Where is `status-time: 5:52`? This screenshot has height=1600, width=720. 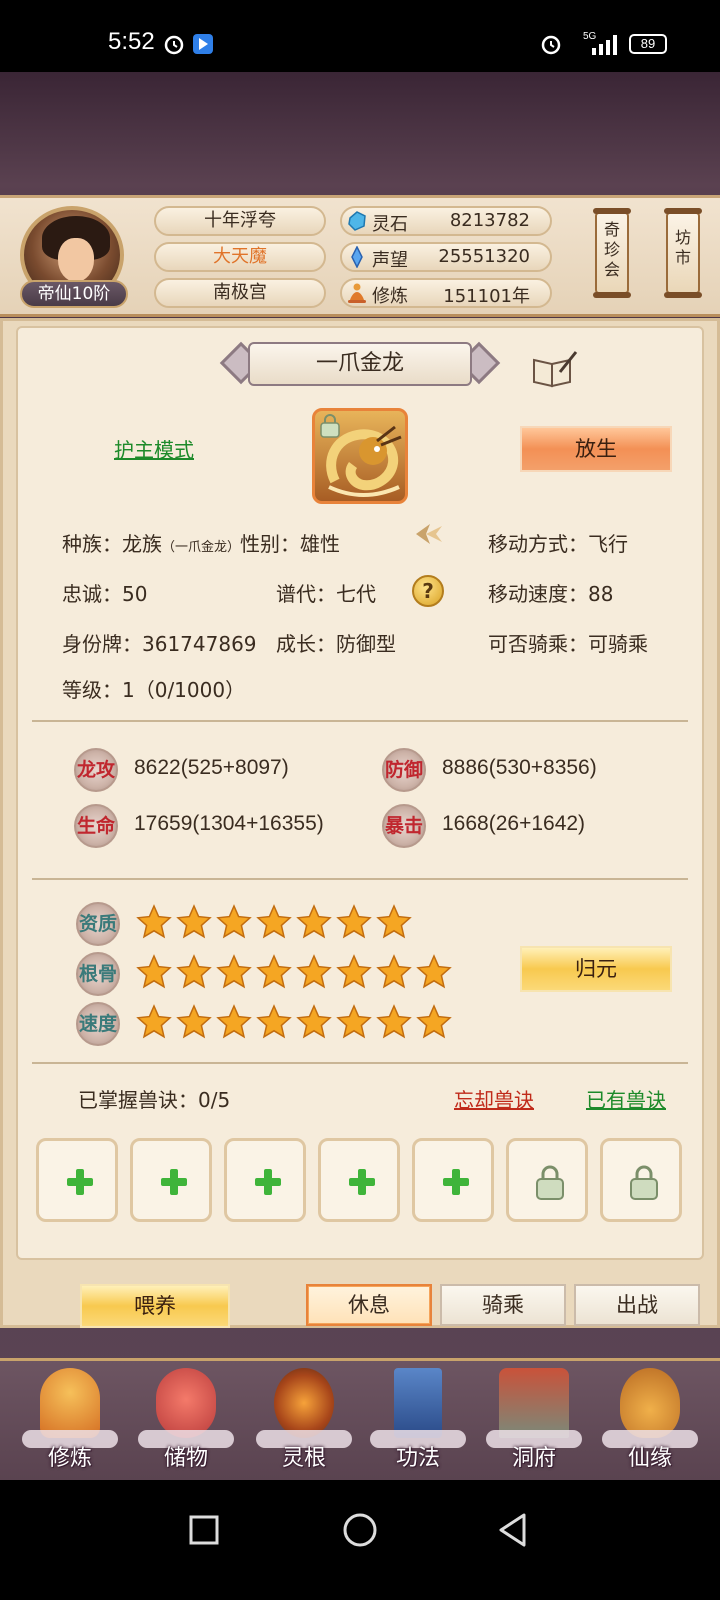
status-time: 5:52 is located at coordinates (131, 41).